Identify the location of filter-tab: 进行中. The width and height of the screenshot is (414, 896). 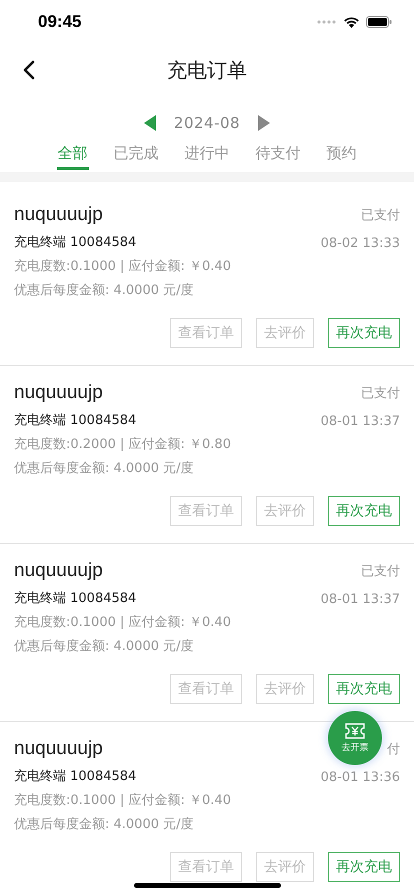
(207, 155).